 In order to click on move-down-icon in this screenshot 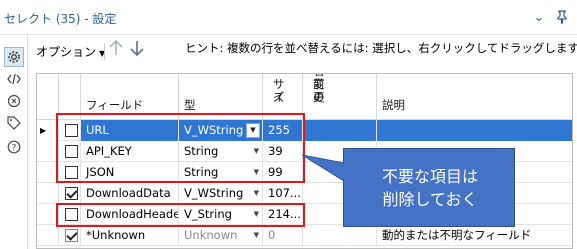, I will do `click(137, 50)`.